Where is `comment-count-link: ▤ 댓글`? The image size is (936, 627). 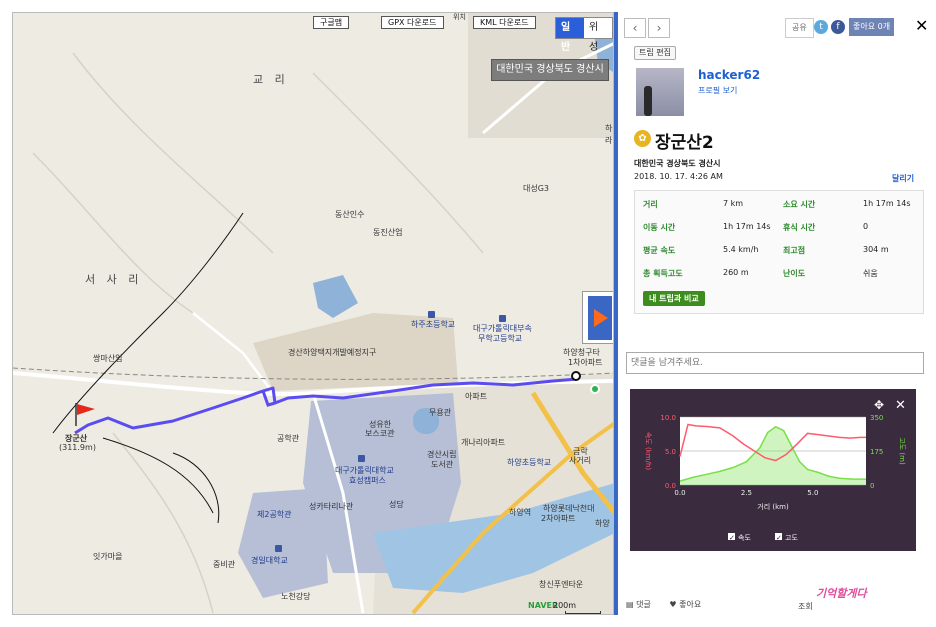
comment-count-link: ▤ 댓글 is located at coordinates (642, 604).